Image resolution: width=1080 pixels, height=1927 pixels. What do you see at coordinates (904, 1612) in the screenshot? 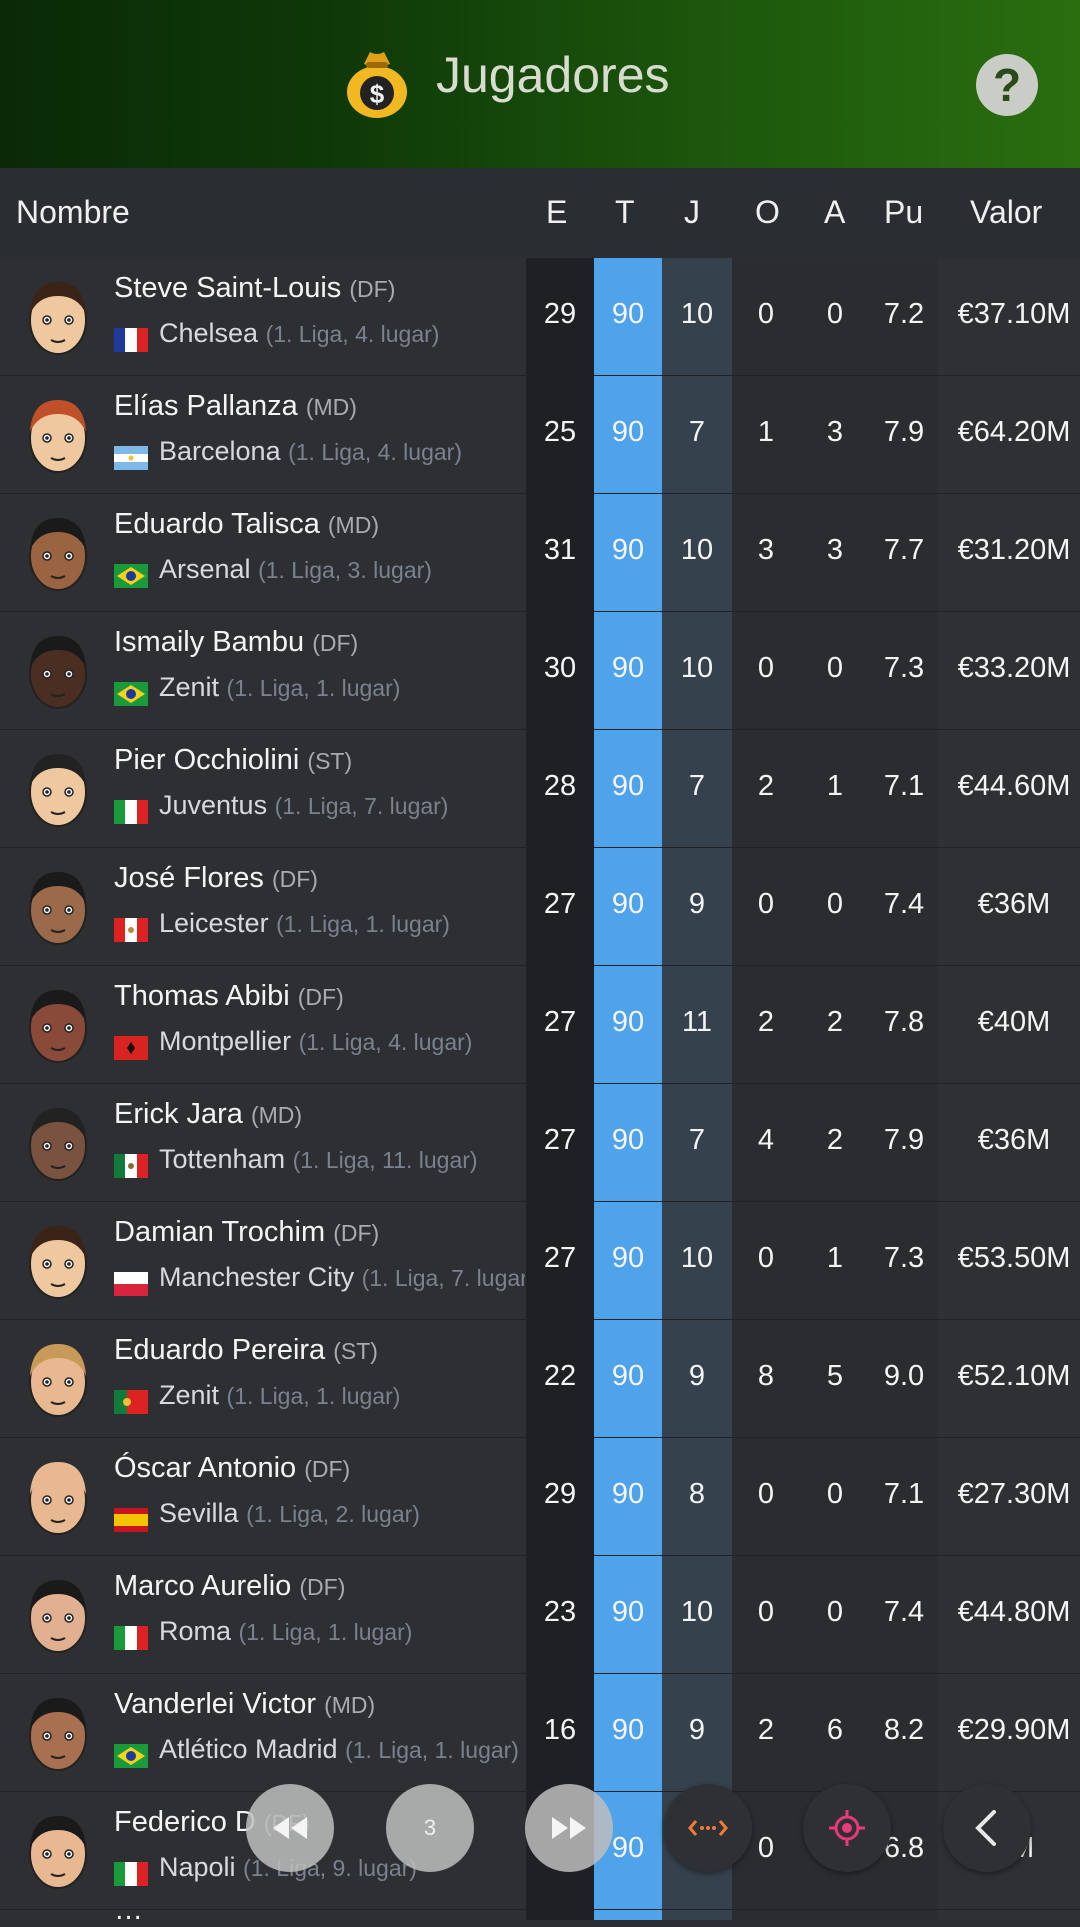
I see `cell-pu: 7.4` at bounding box center [904, 1612].